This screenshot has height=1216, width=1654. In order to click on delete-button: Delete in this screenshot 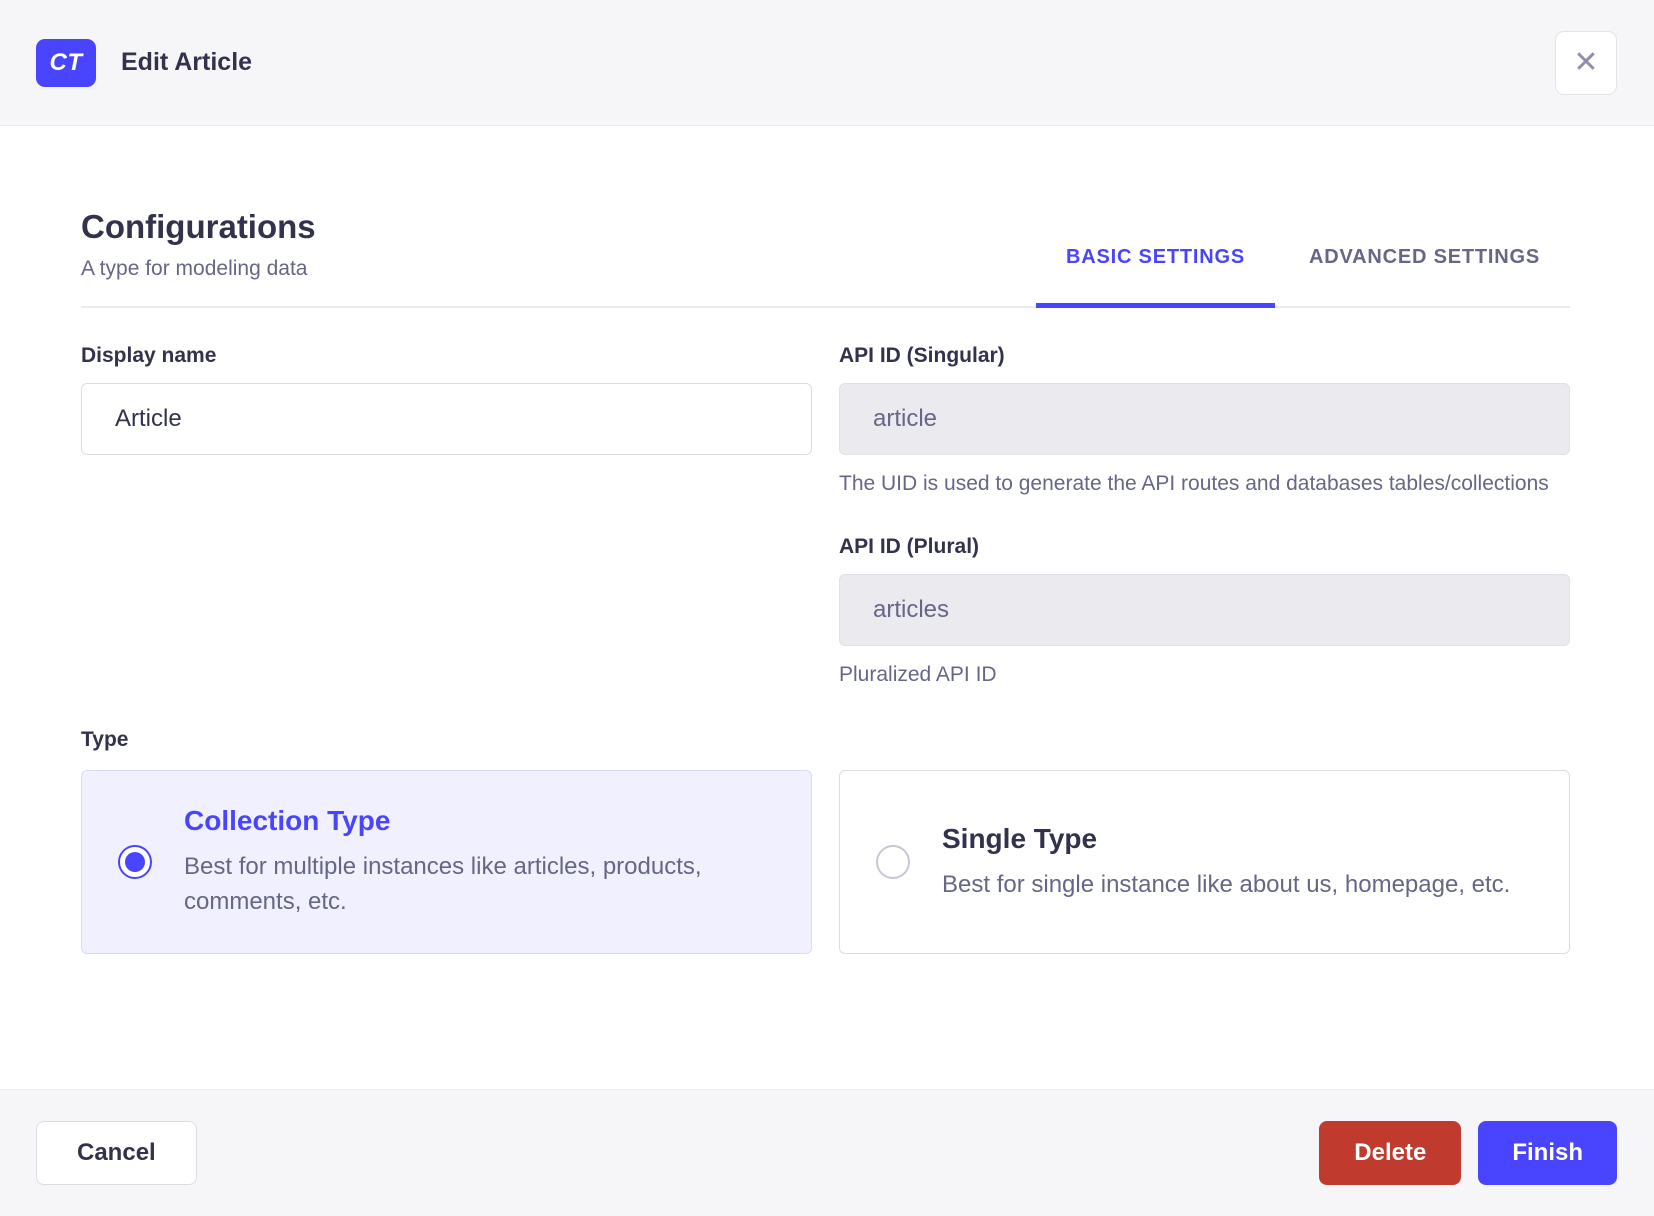, I will do `click(1390, 1153)`.